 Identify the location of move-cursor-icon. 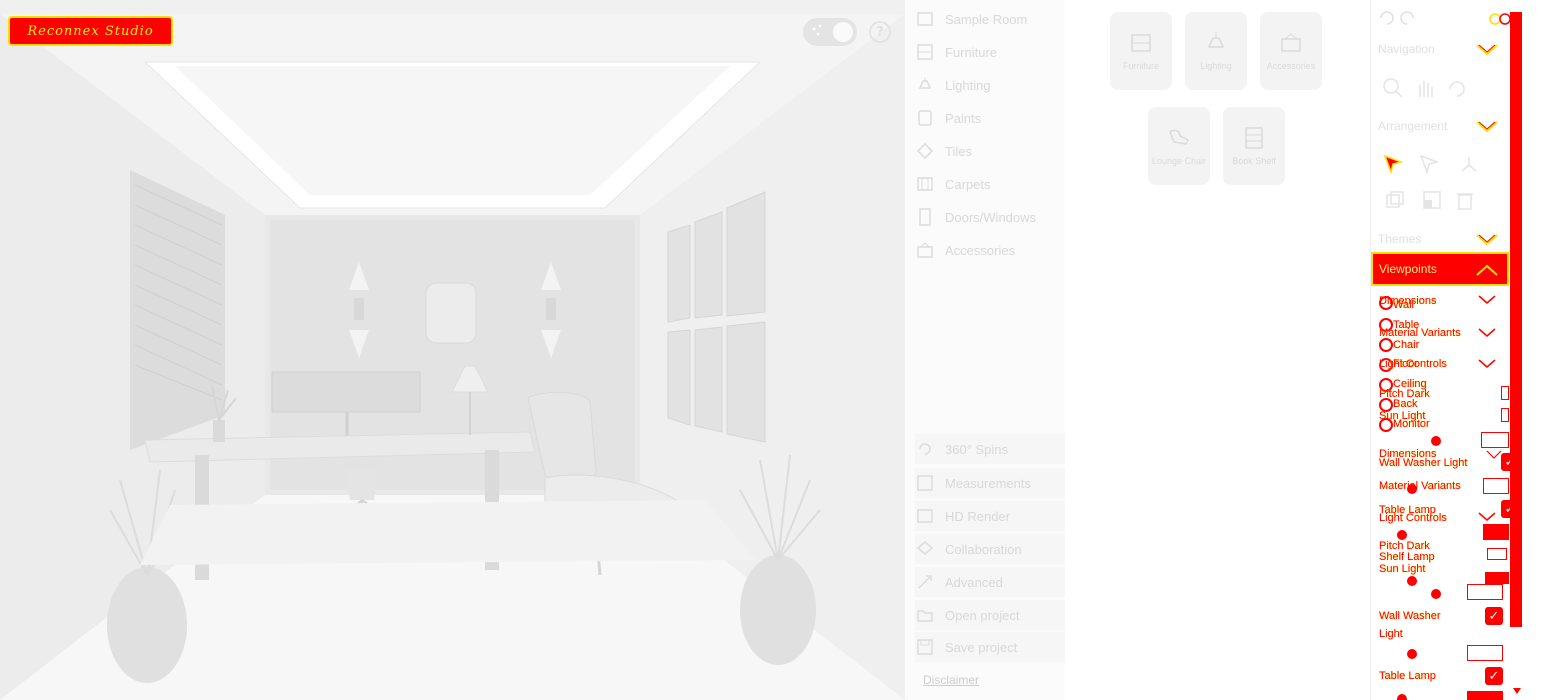
(1429, 164).